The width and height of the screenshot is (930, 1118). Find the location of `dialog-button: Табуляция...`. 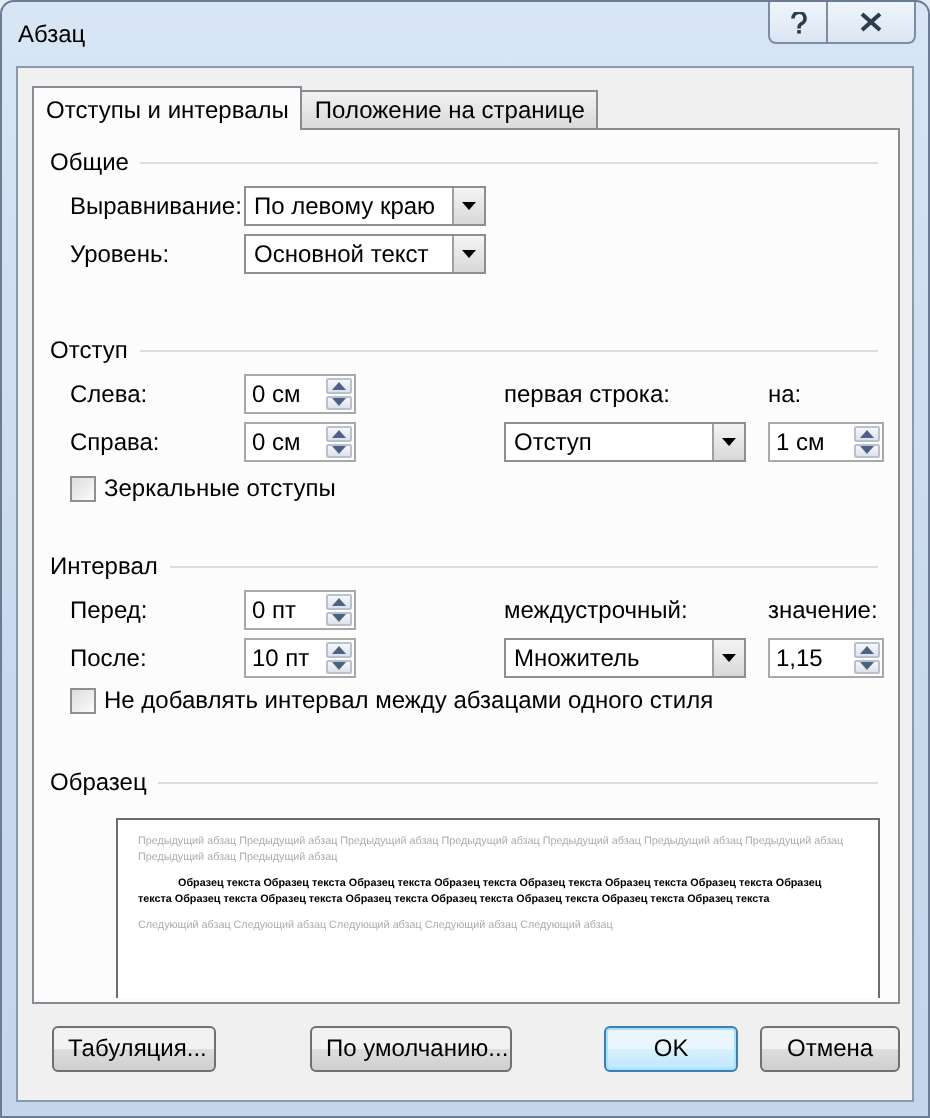

dialog-button: Табуляция... is located at coordinates (134, 1048).